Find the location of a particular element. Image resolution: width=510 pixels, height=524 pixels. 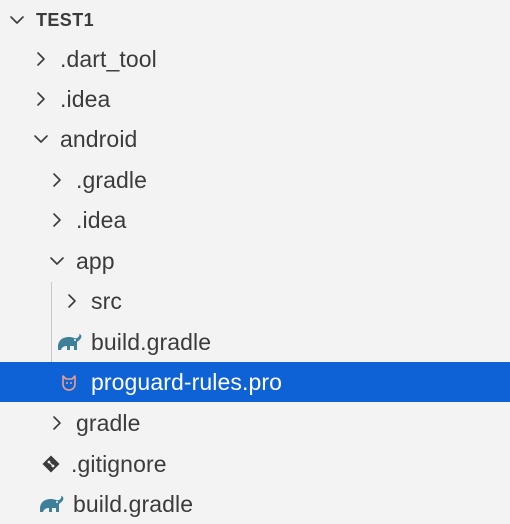

tree-item-app: app is located at coordinates (255, 261).